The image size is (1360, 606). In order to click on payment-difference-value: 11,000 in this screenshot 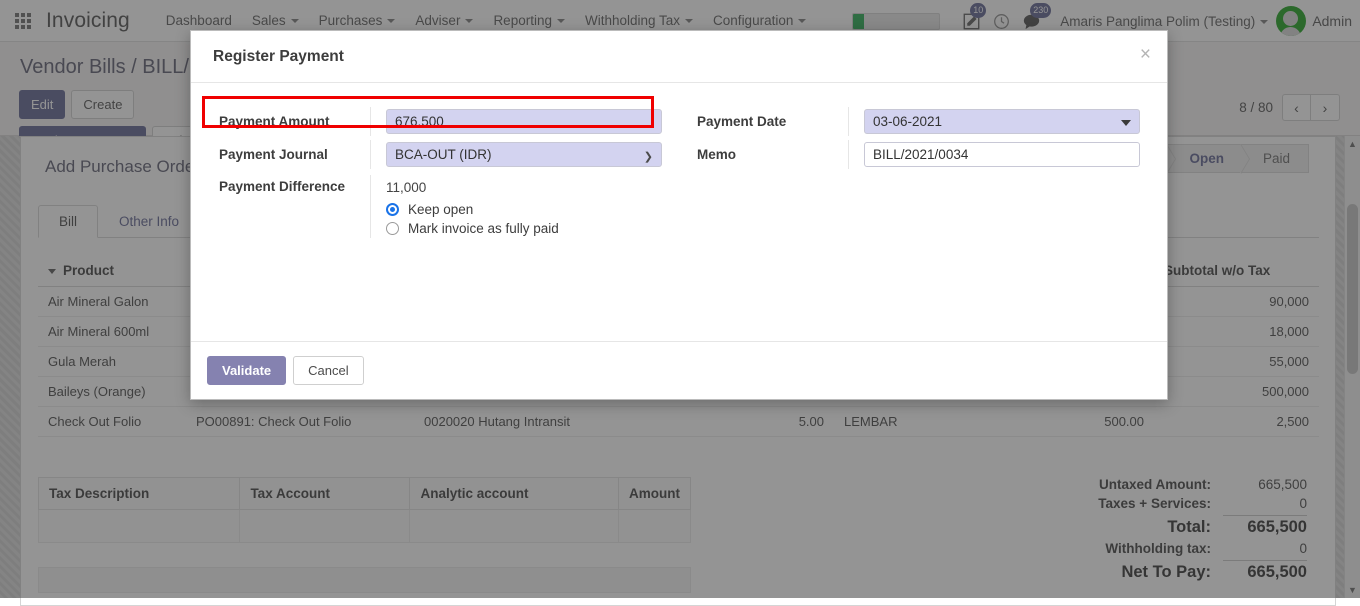, I will do `click(406, 187)`.